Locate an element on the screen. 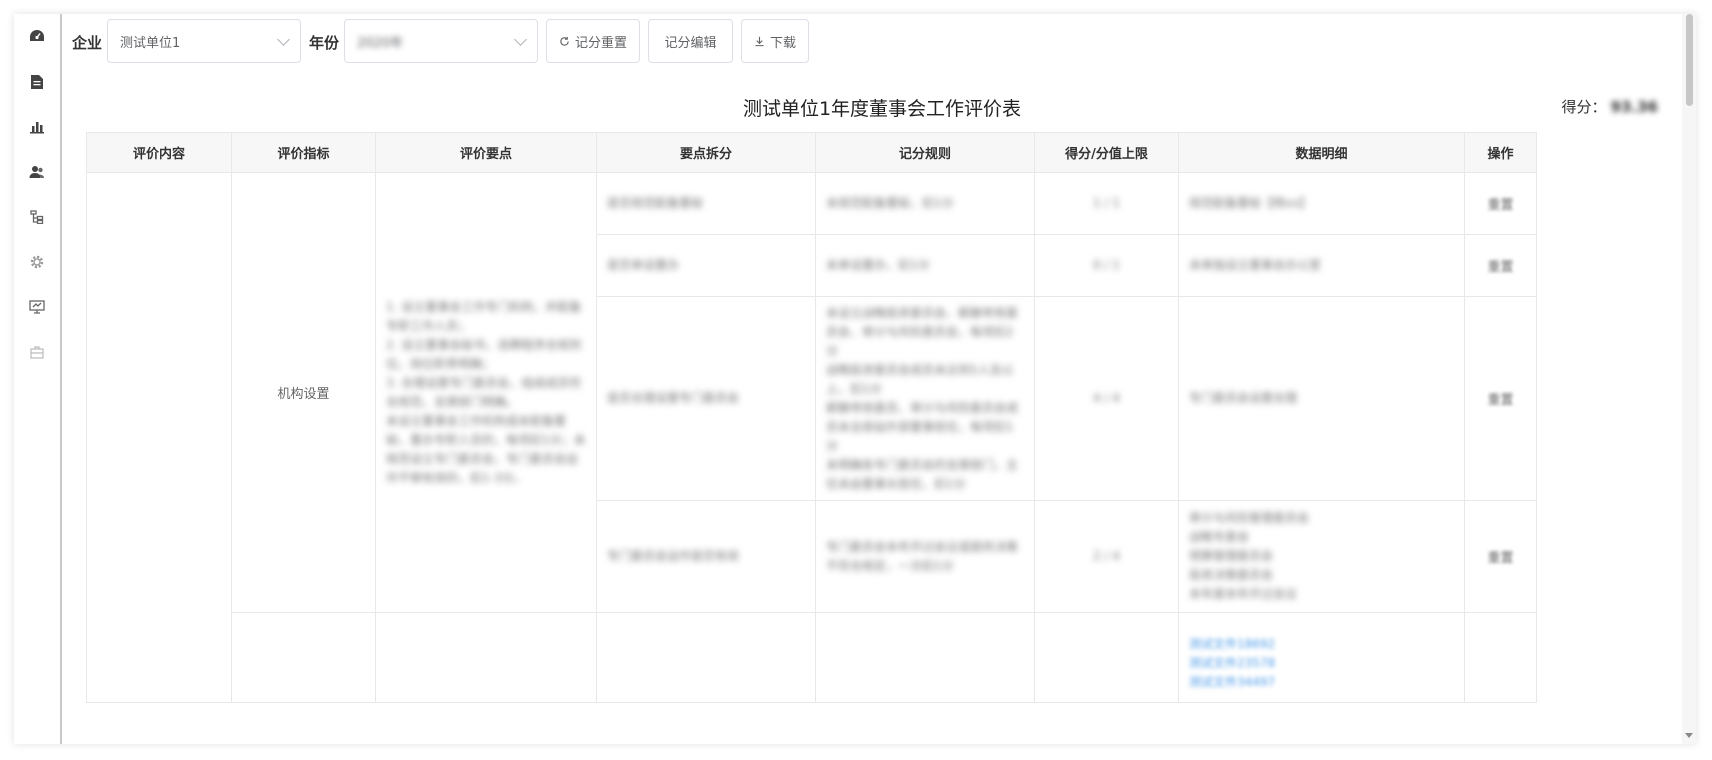  split-cell is located at coordinates (706, 657).